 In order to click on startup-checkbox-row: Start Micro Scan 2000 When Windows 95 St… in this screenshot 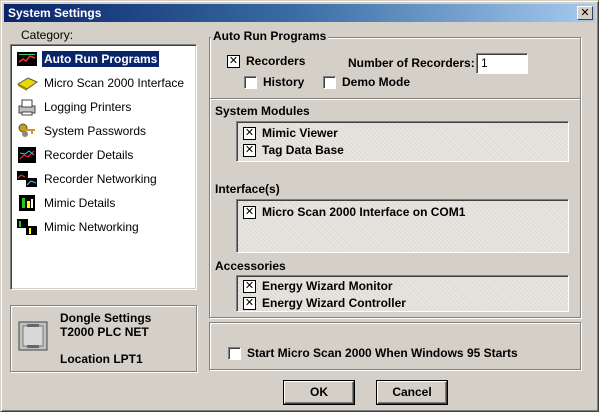, I will do `click(373, 353)`.